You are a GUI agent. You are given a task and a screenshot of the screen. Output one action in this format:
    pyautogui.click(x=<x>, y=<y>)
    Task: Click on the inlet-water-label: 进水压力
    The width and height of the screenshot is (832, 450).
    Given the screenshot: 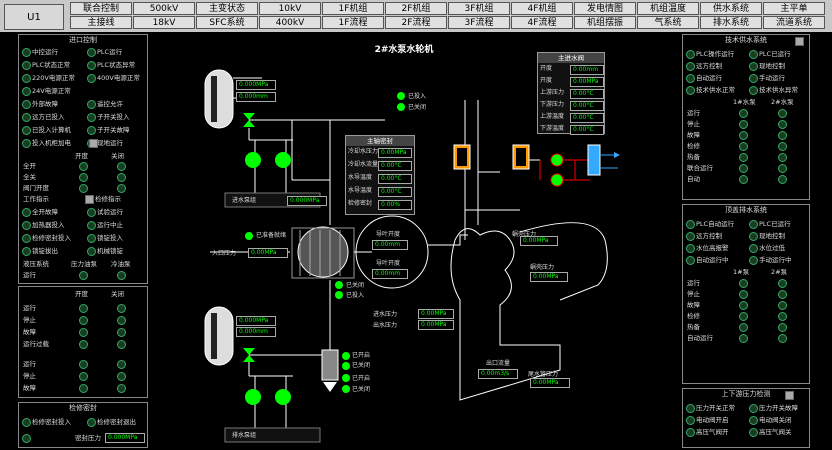 What is the action you would take?
    pyautogui.click(x=385, y=314)
    